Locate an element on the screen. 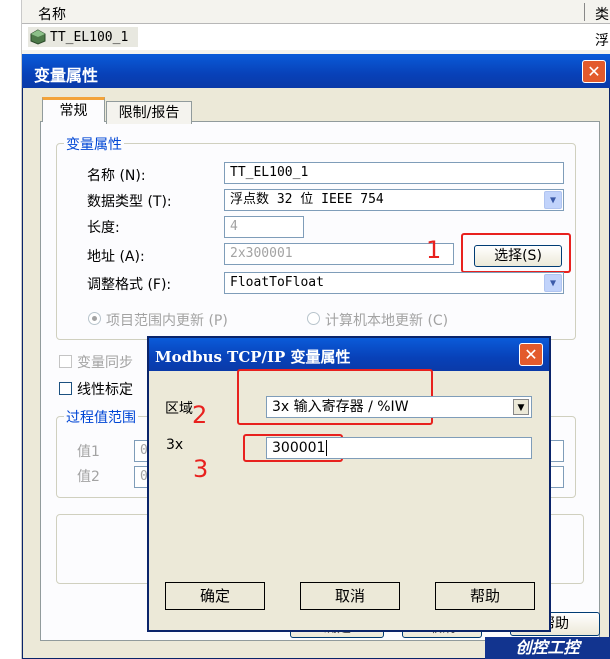  length-field: 4 is located at coordinates (264, 227).